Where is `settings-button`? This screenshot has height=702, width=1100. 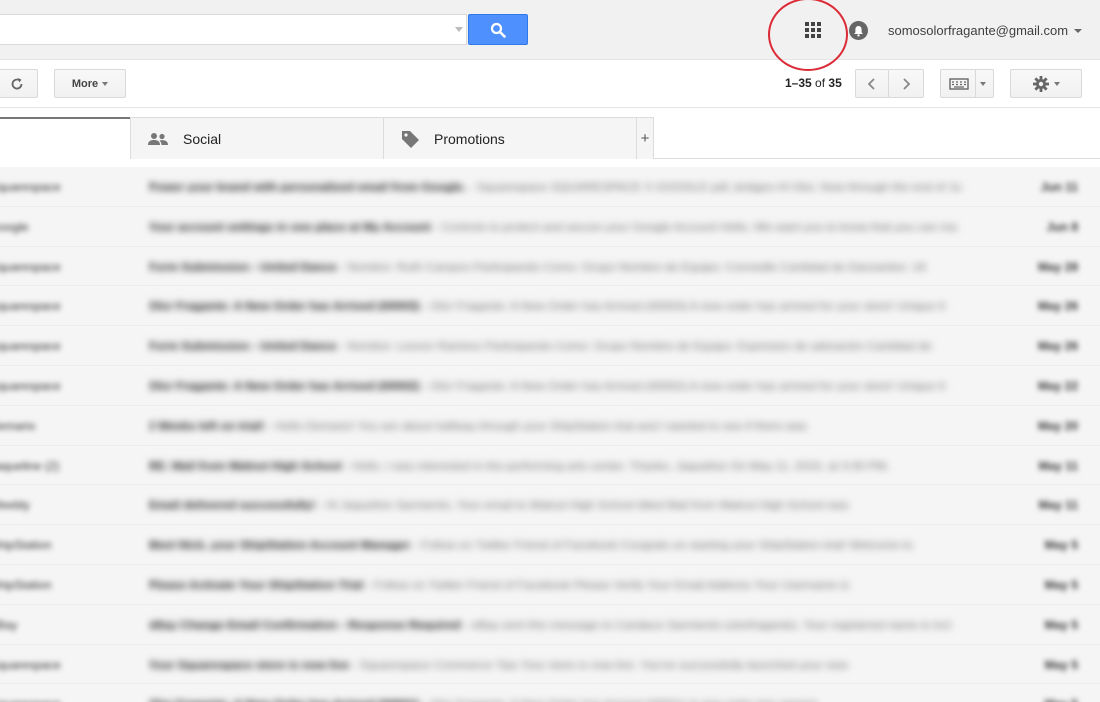
settings-button is located at coordinates (1046, 83).